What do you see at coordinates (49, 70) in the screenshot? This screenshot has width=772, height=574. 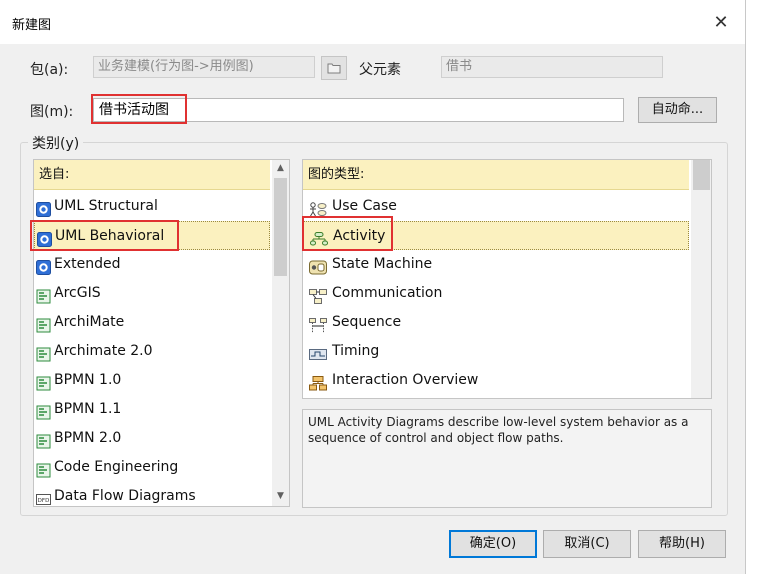 I see `package-label: 包(a):` at bounding box center [49, 70].